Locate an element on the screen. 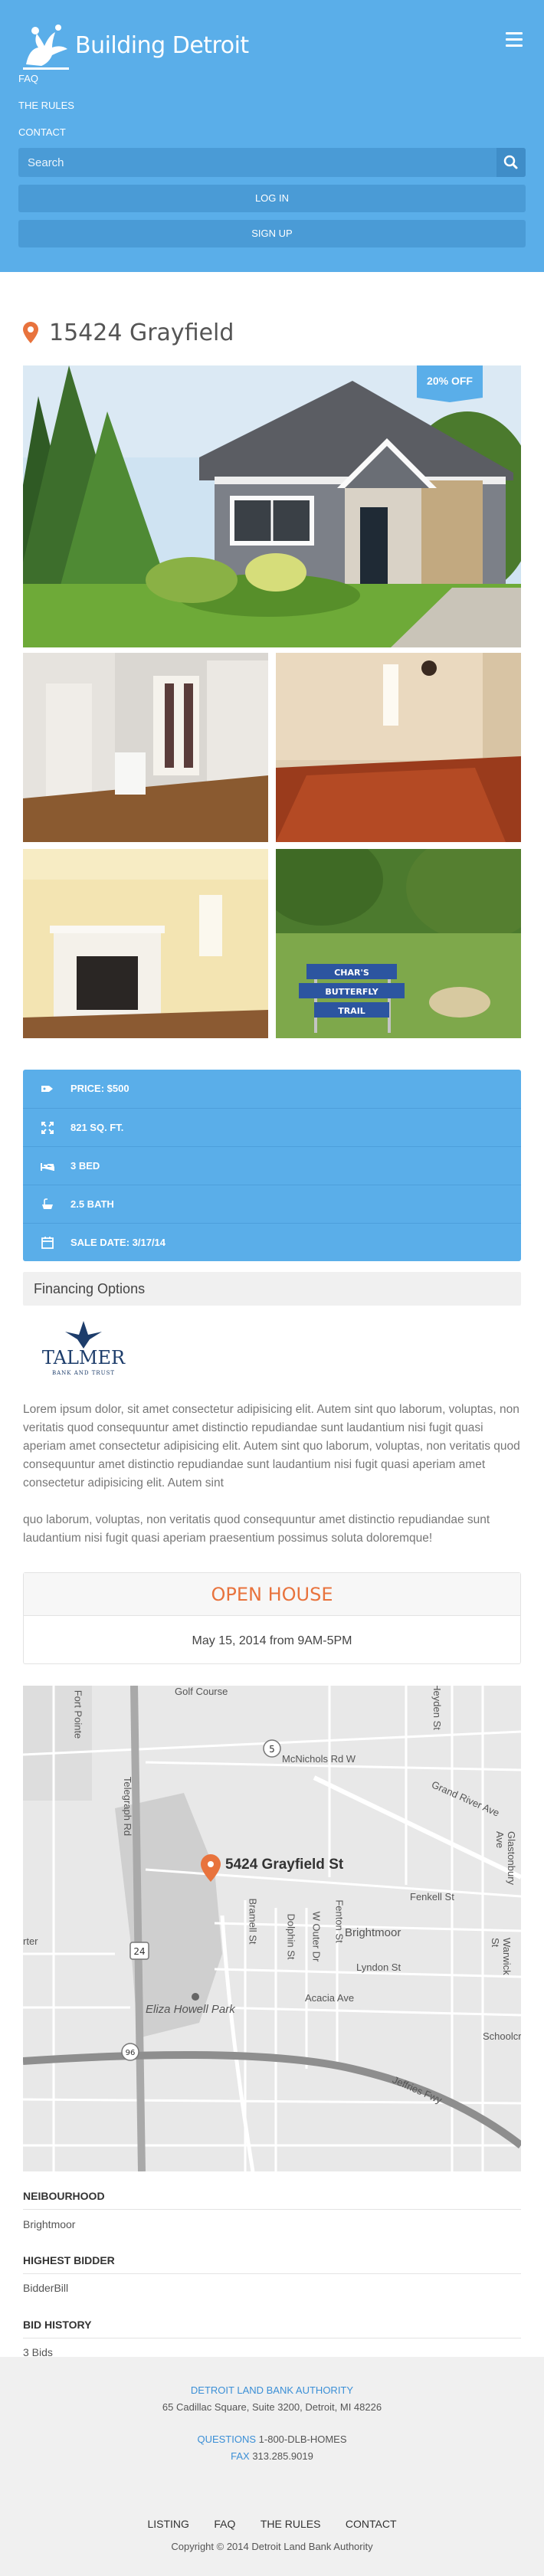 This screenshot has height=2576, width=544. footer-nav: LISTING FAQ THE RULES CONTACT is located at coordinates (272, 2525).